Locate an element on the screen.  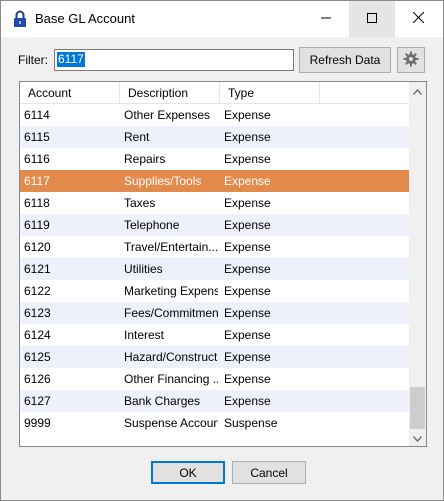
chevron-down-icon is located at coordinates (417, 438).